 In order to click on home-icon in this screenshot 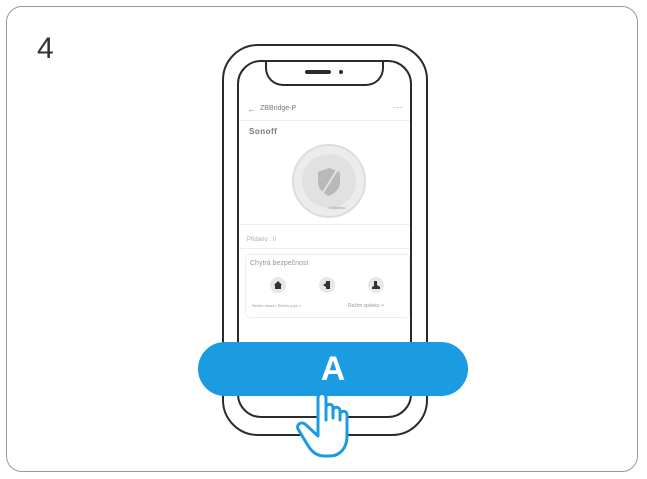, I will do `click(278, 285)`.